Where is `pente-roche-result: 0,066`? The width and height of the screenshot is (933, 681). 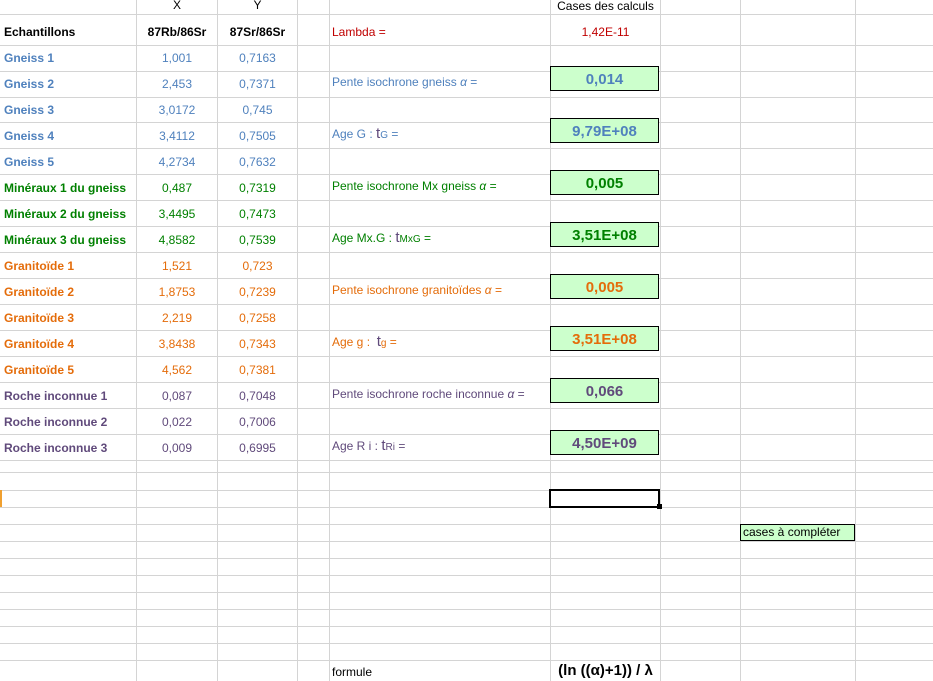
pente-roche-result: 0,066 is located at coordinates (604, 390).